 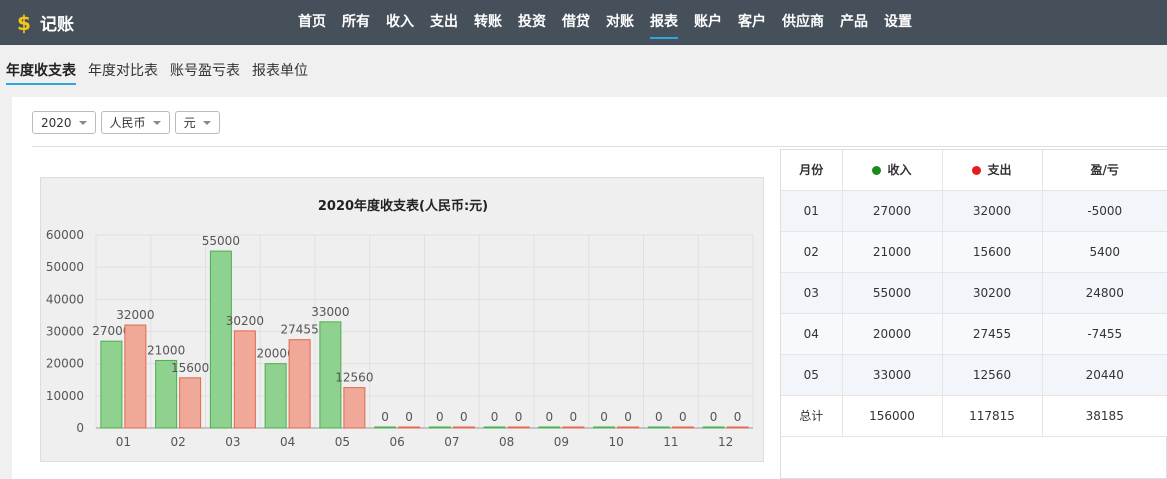 What do you see at coordinates (532, 22) in the screenshot?
I see `nav-item-5: 投资` at bounding box center [532, 22].